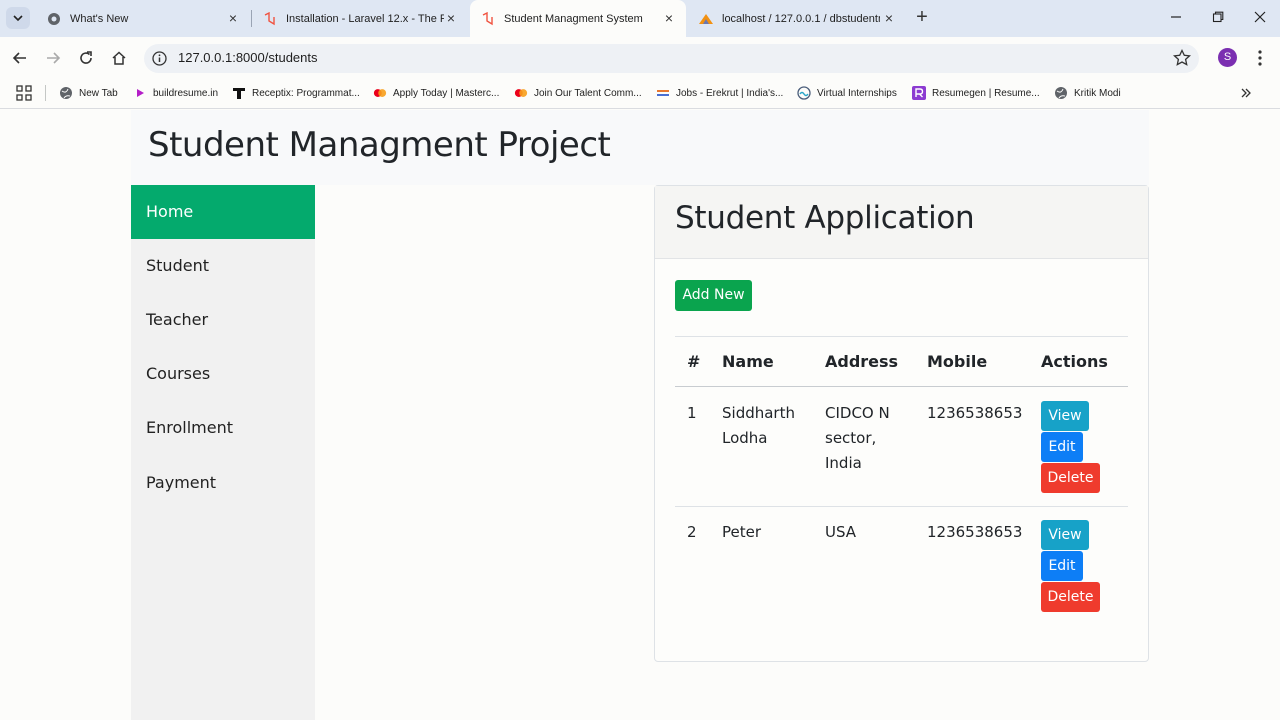 The image size is (1280, 720). I want to click on sidebar-item-payment: Payment, so click(223, 483).